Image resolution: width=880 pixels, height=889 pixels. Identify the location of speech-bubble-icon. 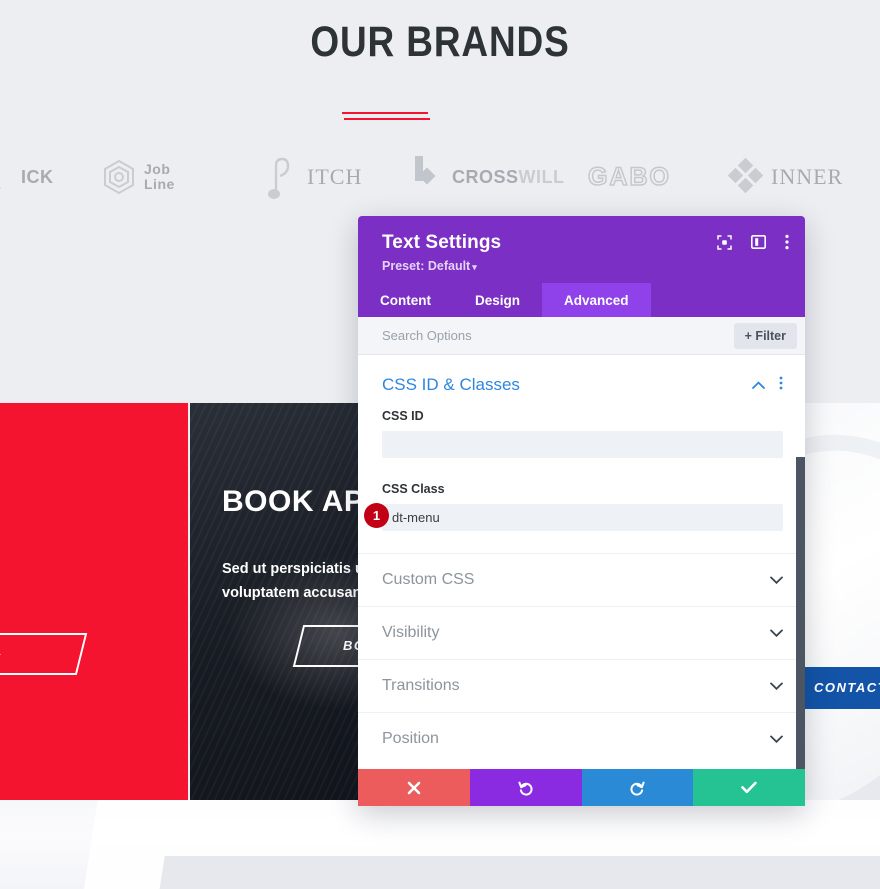
(7, 177).